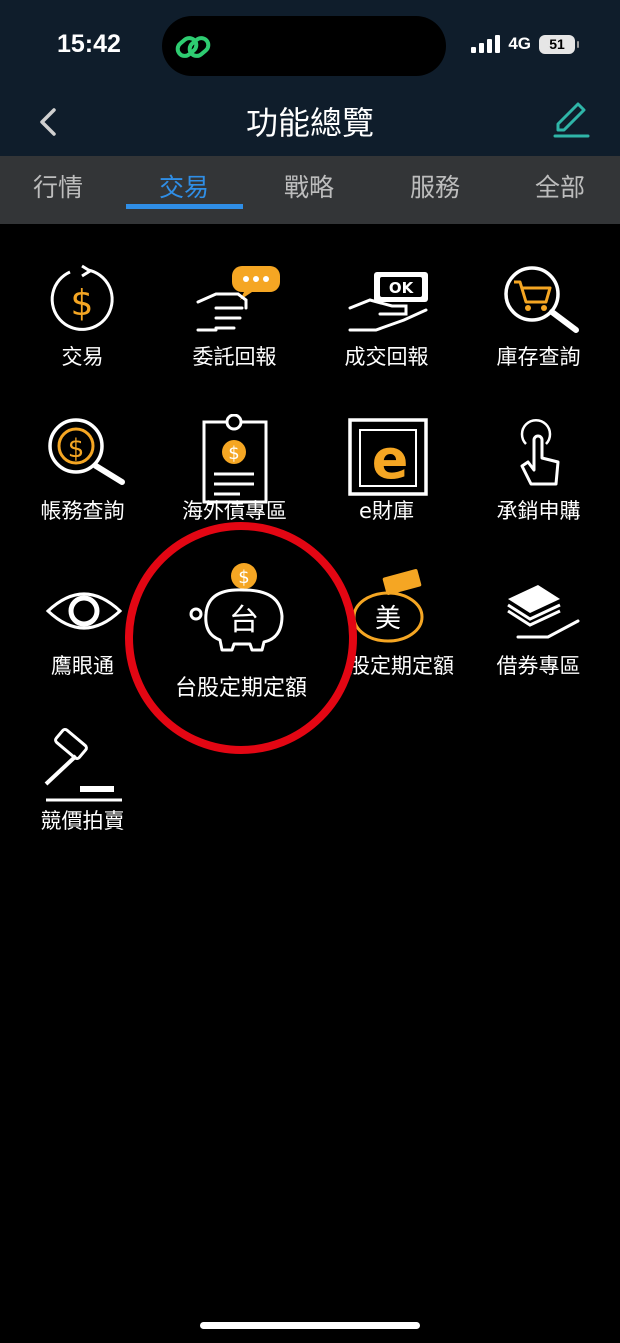  I want to click on page-title: 功能總覽, so click(309, 123).